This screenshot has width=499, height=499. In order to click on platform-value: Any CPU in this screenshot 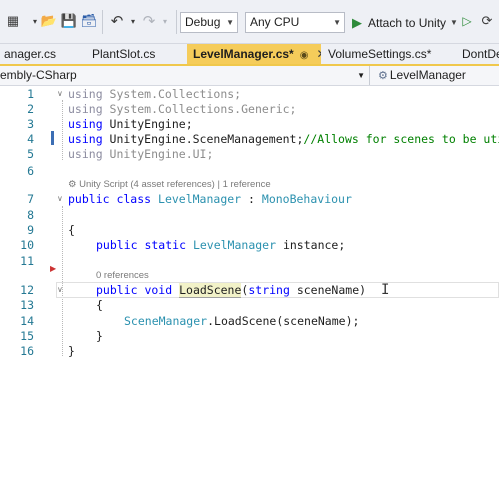, I will do `click(275, 22)`.